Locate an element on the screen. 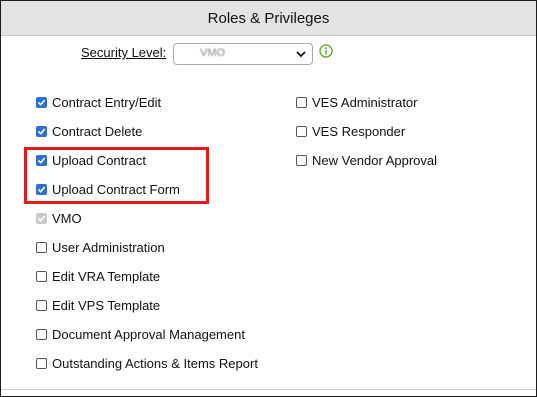 Image resolution: width=537 pixels, height=397 pixels. checkbox-user-administration: User Administration is located at coordinates (100, 247).